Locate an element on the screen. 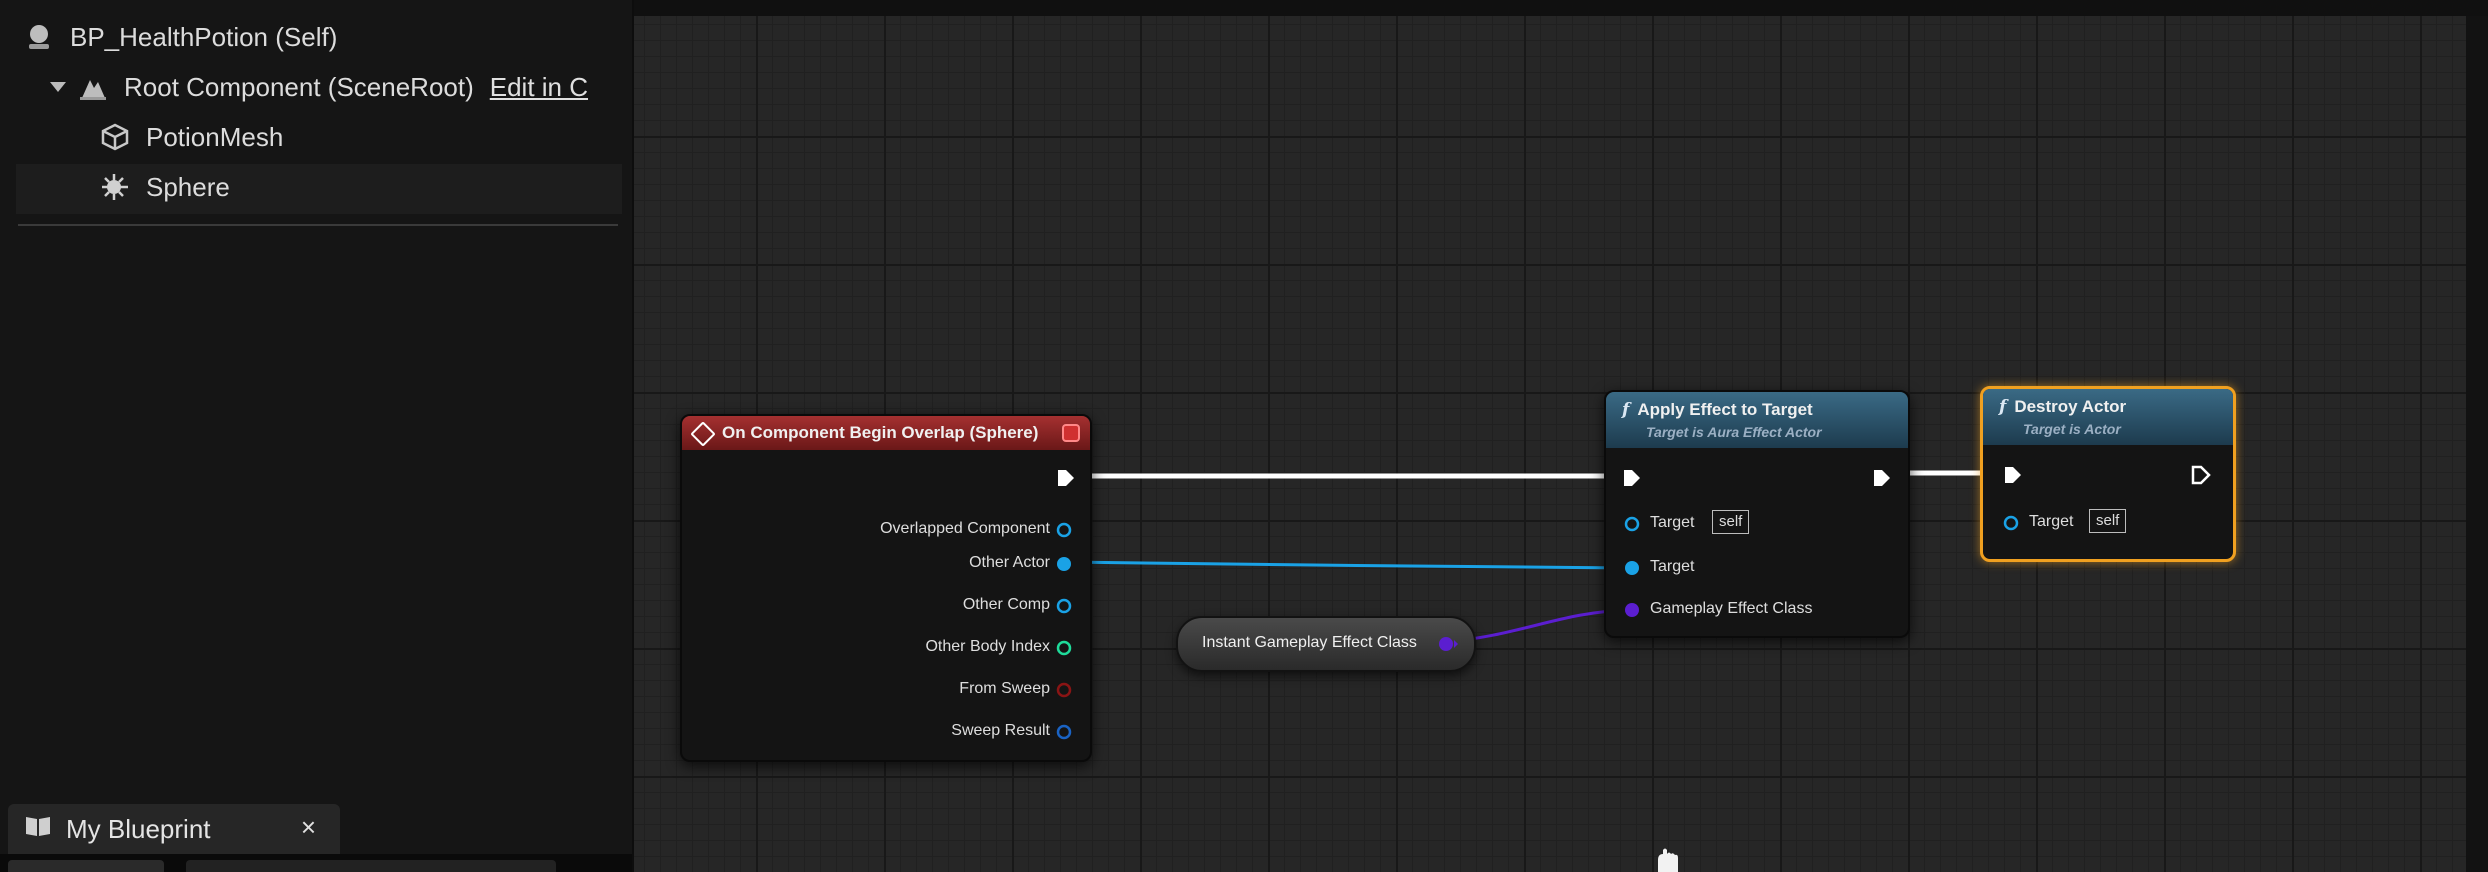  other-comp-pin is located at coordinates (1064, 606).